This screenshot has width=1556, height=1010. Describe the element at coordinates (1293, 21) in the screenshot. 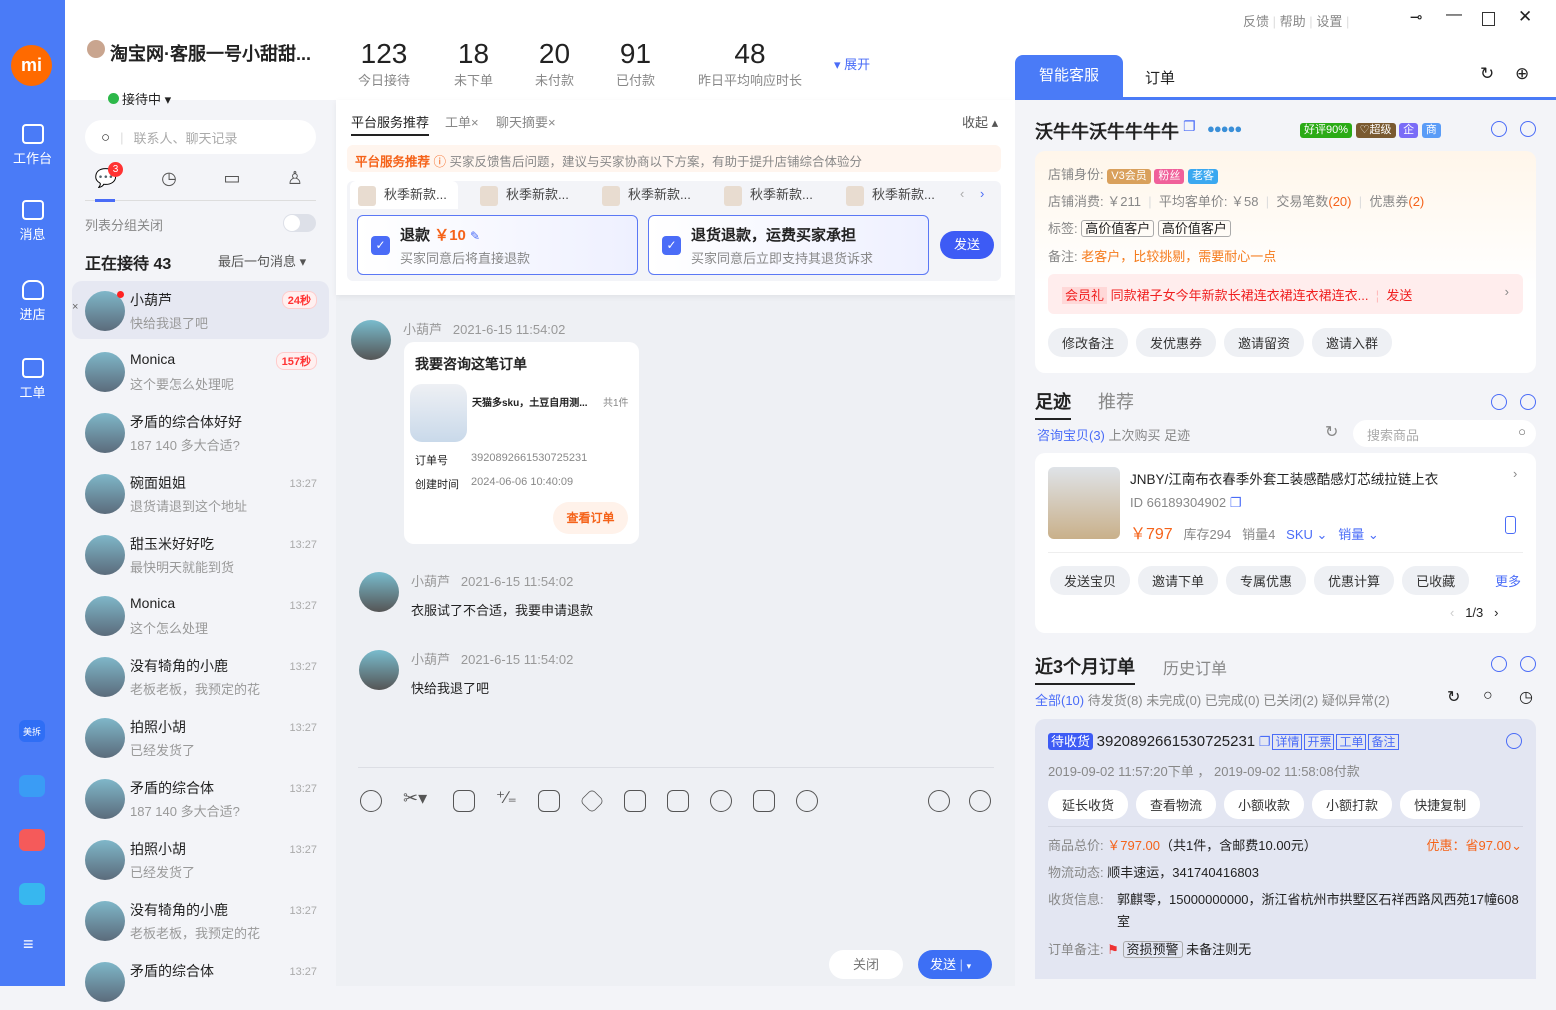

I see `help-link: 帮助` at that location.